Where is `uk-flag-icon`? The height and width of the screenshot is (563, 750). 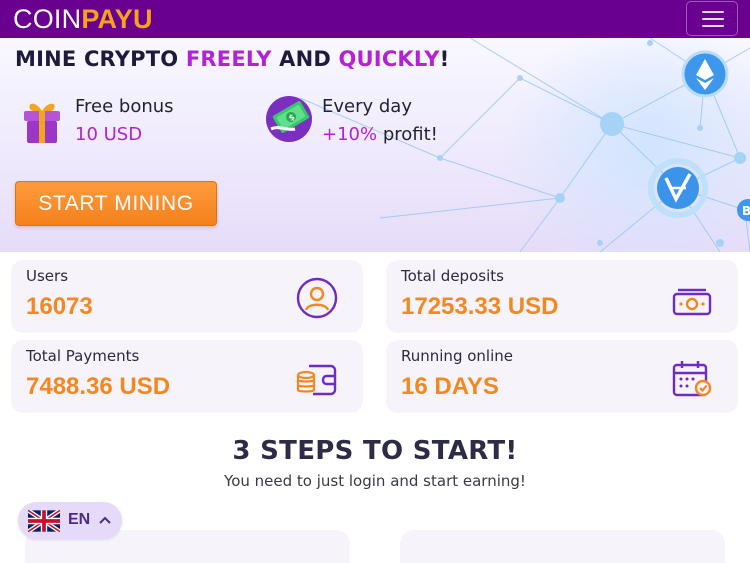
uk-flag-icon is located at coordinates (44, 521).